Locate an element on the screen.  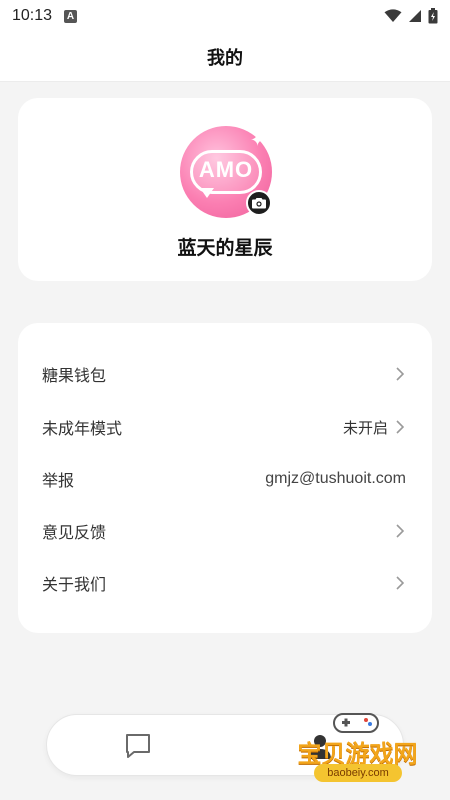
menu-item-minor-mode: 未成年模式 未开启 is located at coordinates (225, 427).